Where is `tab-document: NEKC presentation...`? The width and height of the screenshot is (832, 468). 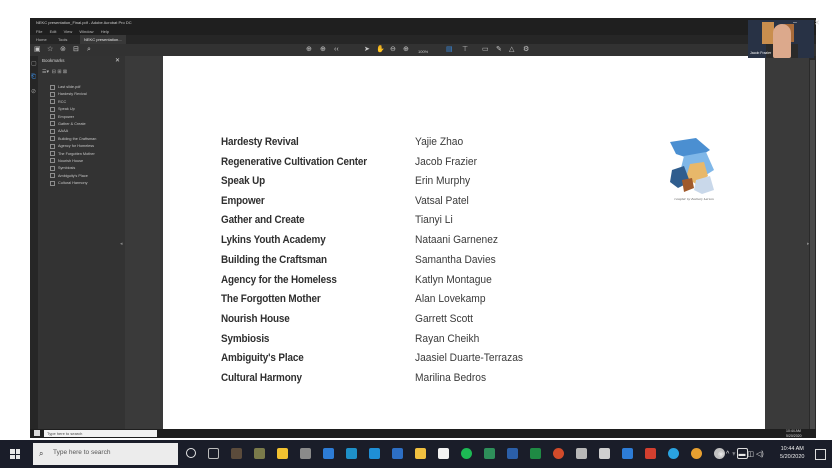 tab-document: NEKC presentation... is located at coordinates (103, 39).